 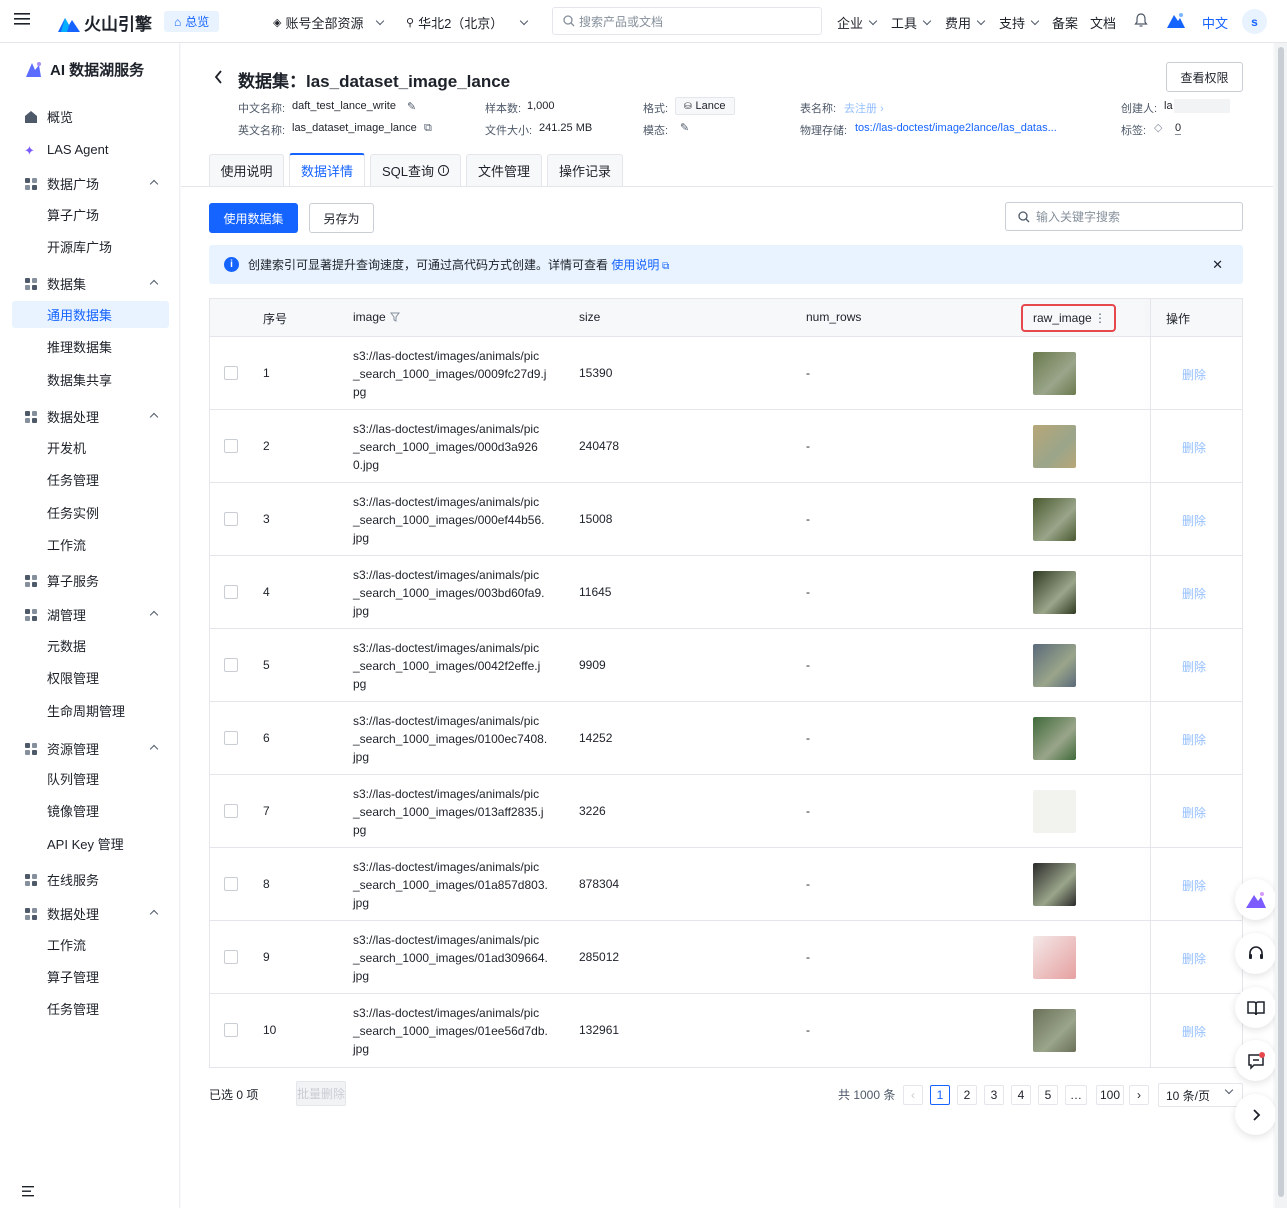 I want to click on keyword-search-input: 输入关键字搜索, so click(x=1124, y=216).